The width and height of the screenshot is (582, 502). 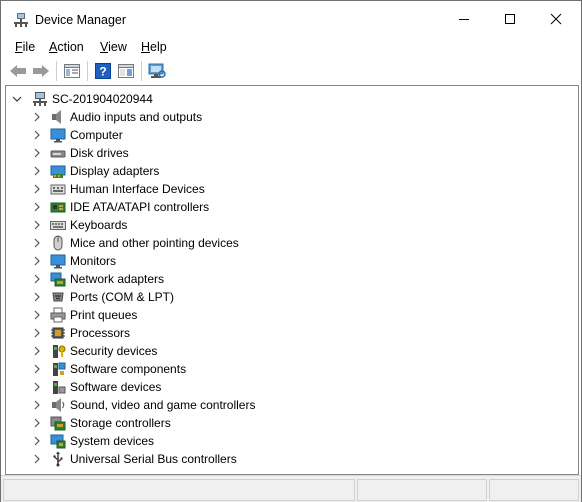 I want to click on properties-button, so click(x=72, y=71).